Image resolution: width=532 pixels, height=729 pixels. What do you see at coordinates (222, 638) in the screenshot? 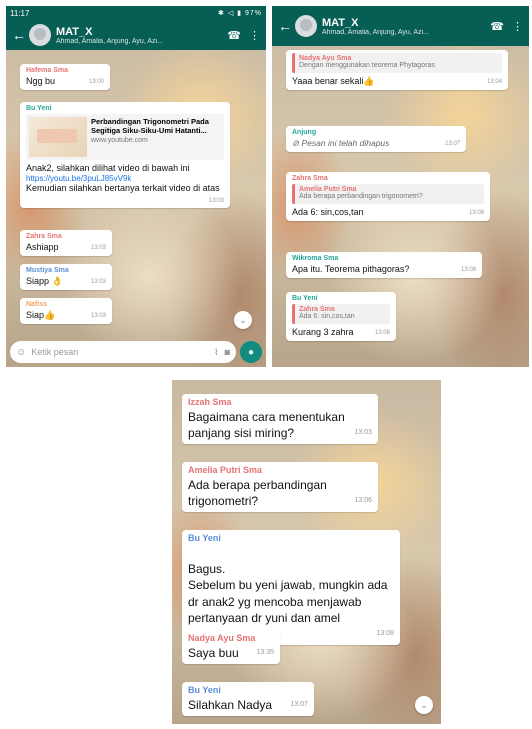
I see `message-sender: Nadya Ayu Sma` at bounding box center [222, 638].